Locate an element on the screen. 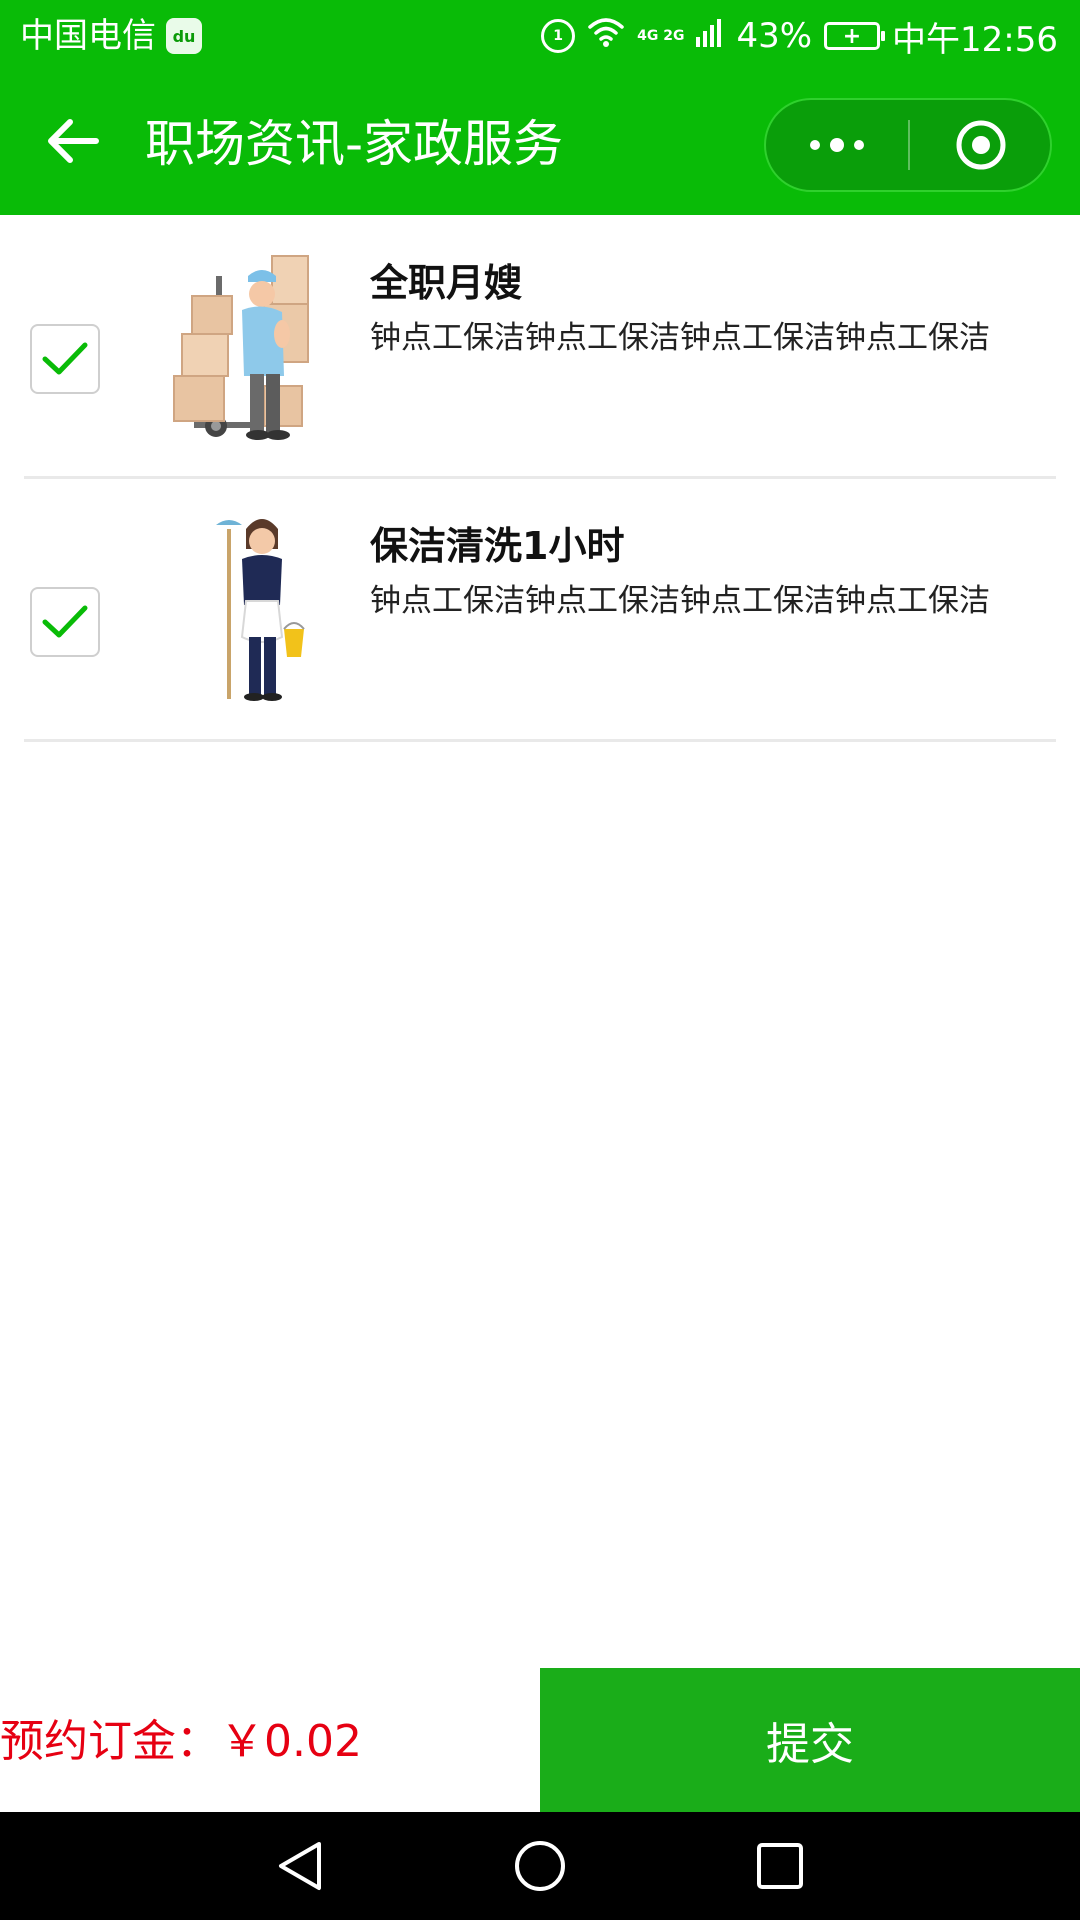 Image resolution: width=1080 pixels, height=1920 pixels. network-type-icon: 4G 2G is located at coordinates (661, 36).